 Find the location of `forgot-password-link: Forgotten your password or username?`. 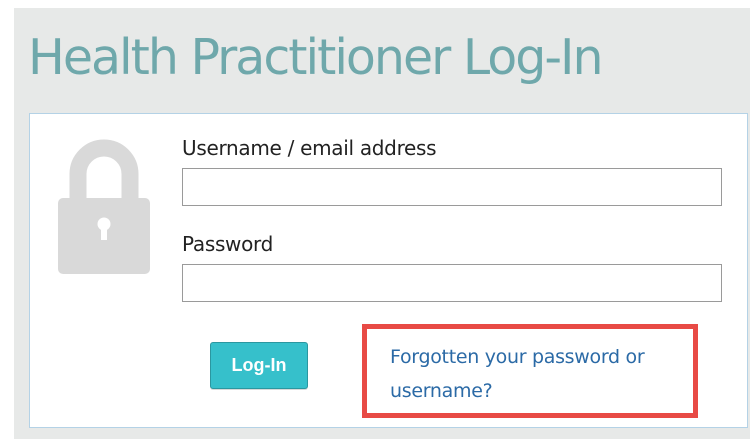

forgot-password-link: Forgotten your password or username? is located at coordinates (540, 374).